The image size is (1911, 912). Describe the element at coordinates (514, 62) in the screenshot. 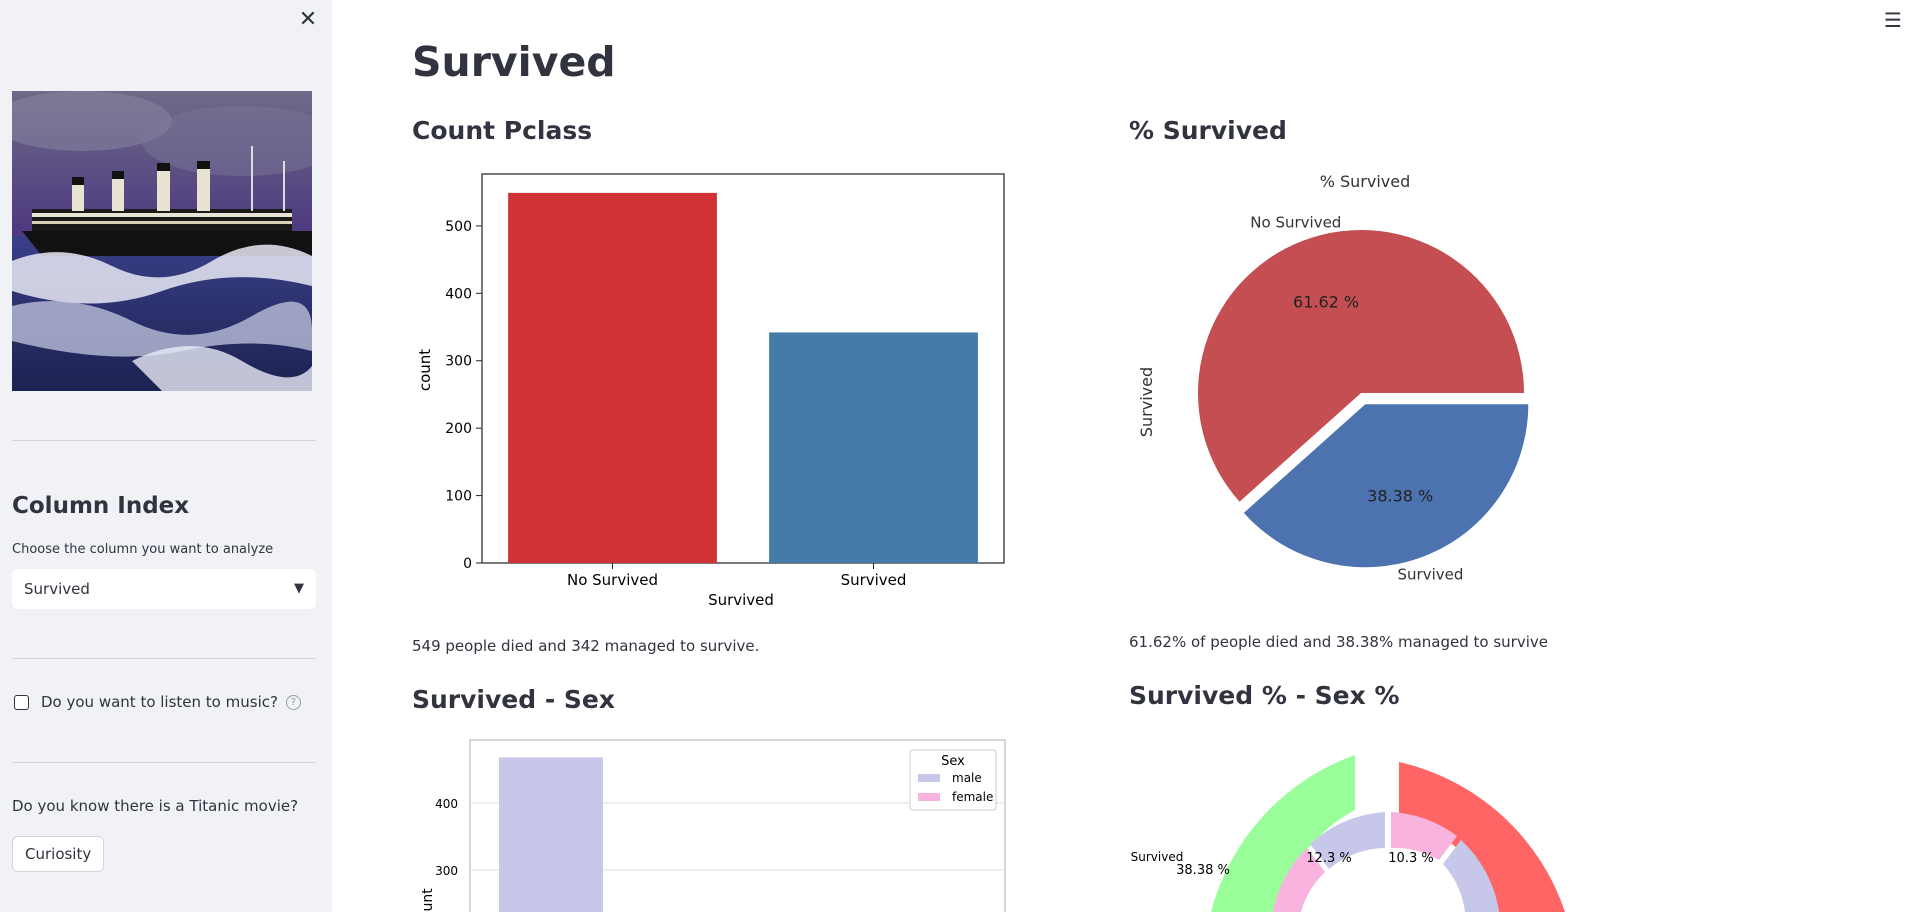

I see `page-title: Survived` at that location.